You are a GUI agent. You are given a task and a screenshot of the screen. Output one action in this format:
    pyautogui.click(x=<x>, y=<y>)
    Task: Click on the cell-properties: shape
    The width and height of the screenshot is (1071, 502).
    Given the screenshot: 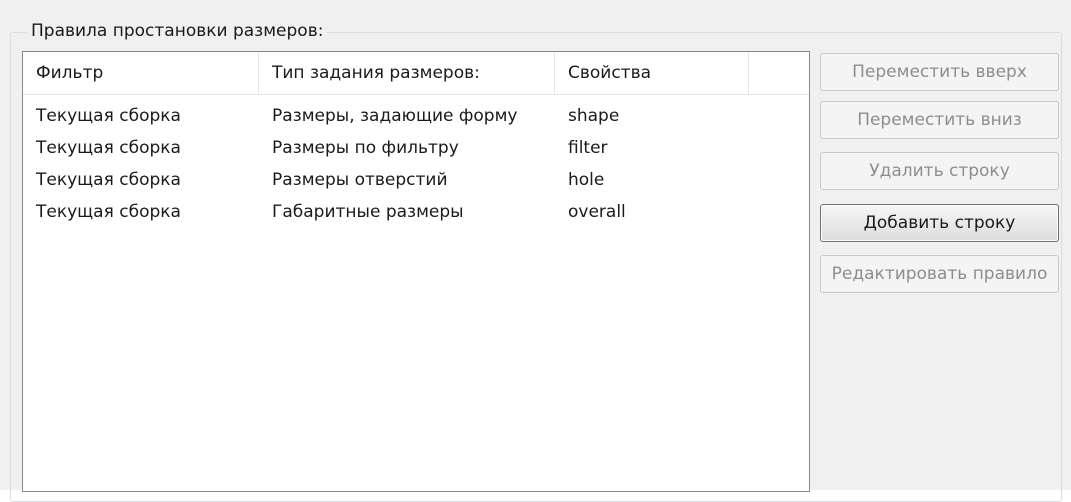 What is the action you would take?
    pyautogui.click(x=594, y=116)
    